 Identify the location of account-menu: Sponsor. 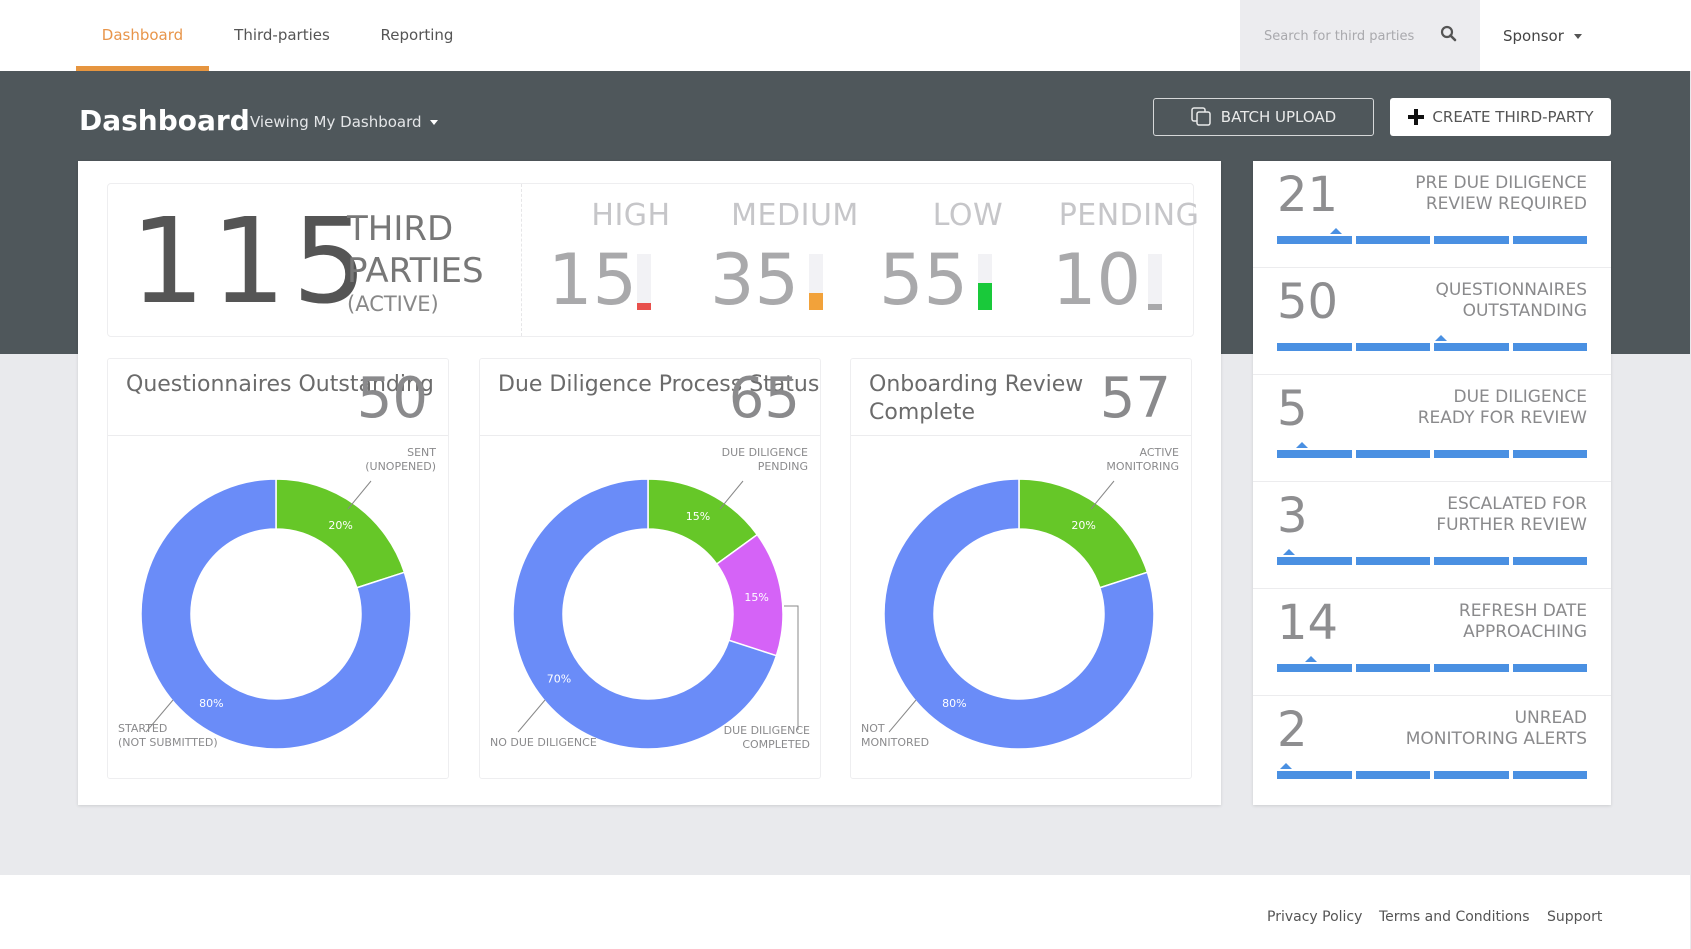
(1542, 35).